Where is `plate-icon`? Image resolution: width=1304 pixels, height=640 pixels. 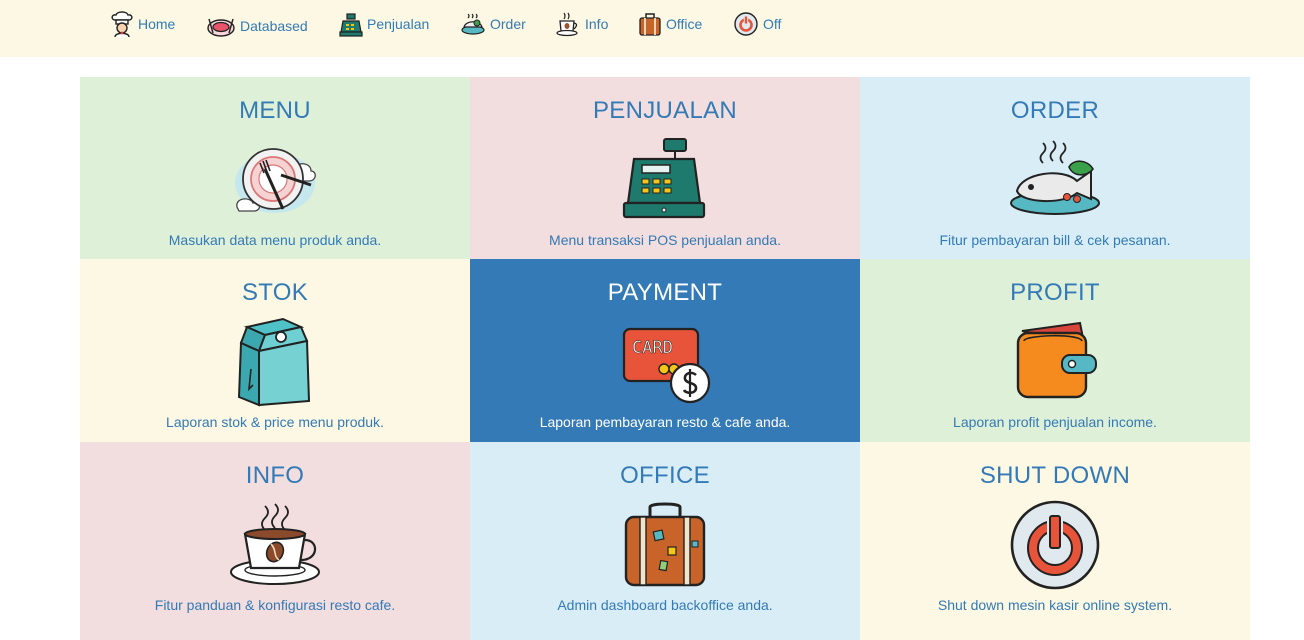 plate-icon is located at coordinates (221, 27).